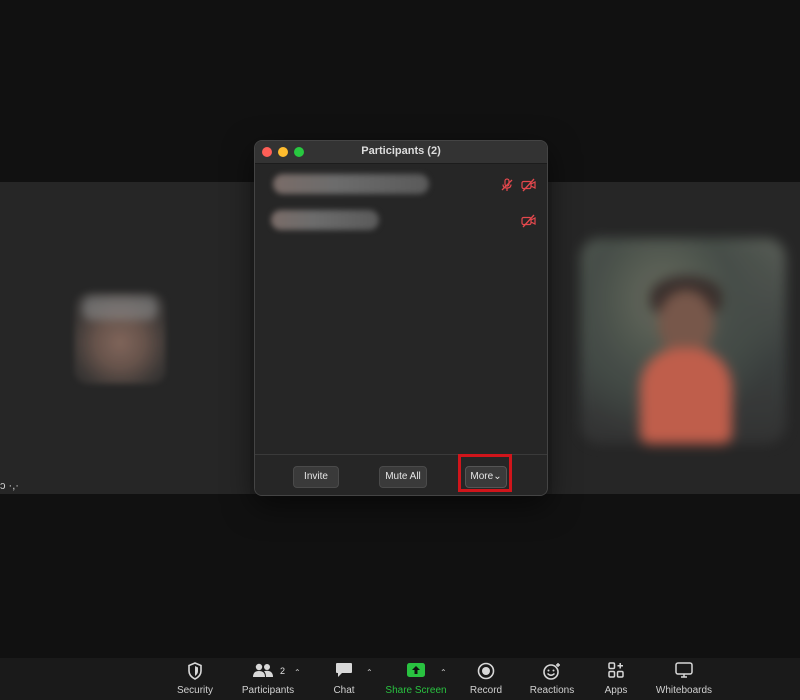 The width and height of the screenshot is (800, 700). Describe the element at coordinates (683, 341) in the screenshot. I see `blurred-participant-video` at that location.